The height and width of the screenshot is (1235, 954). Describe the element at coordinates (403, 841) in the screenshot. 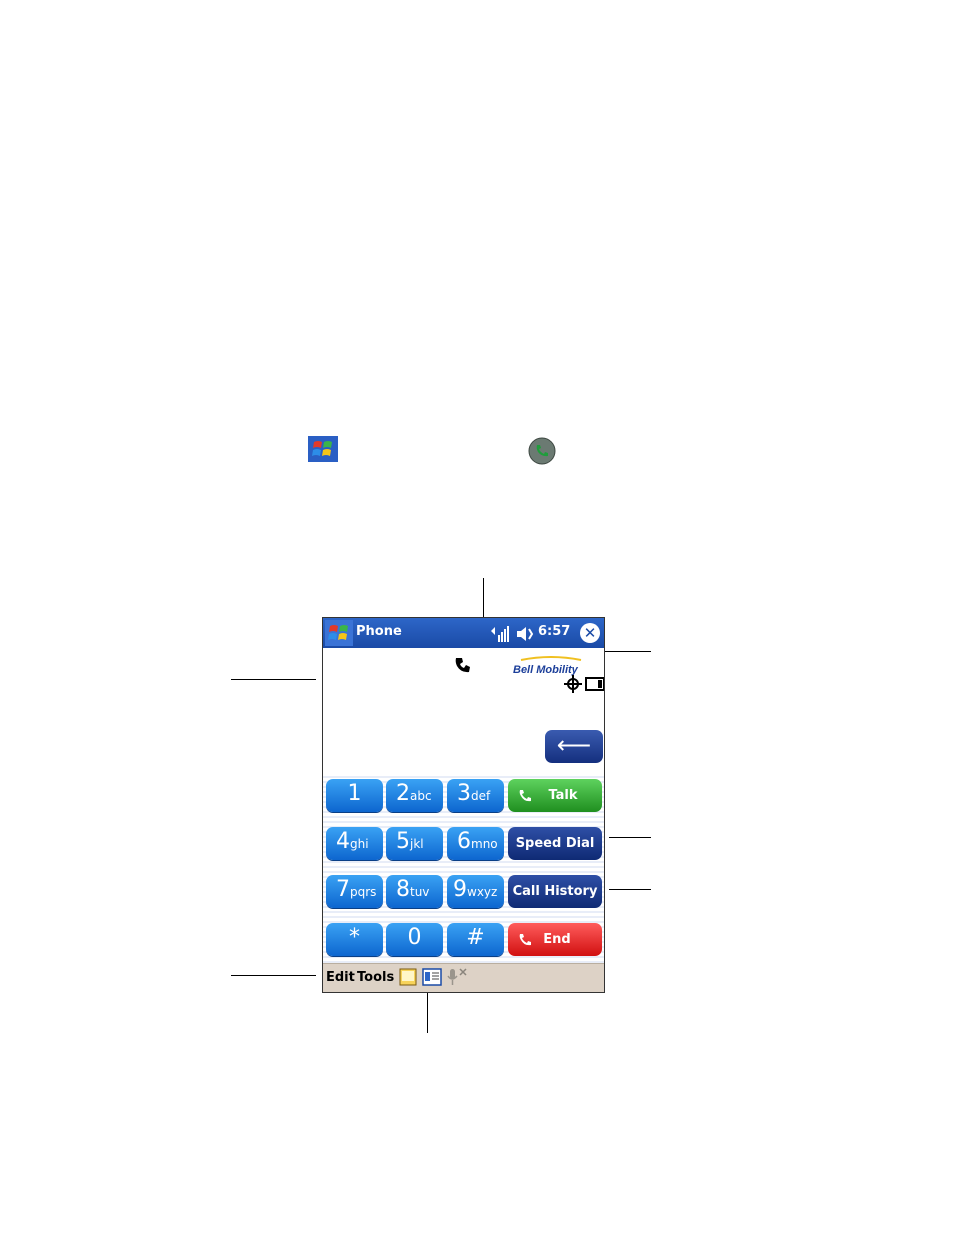

I see `key-digit: 5` at that location.